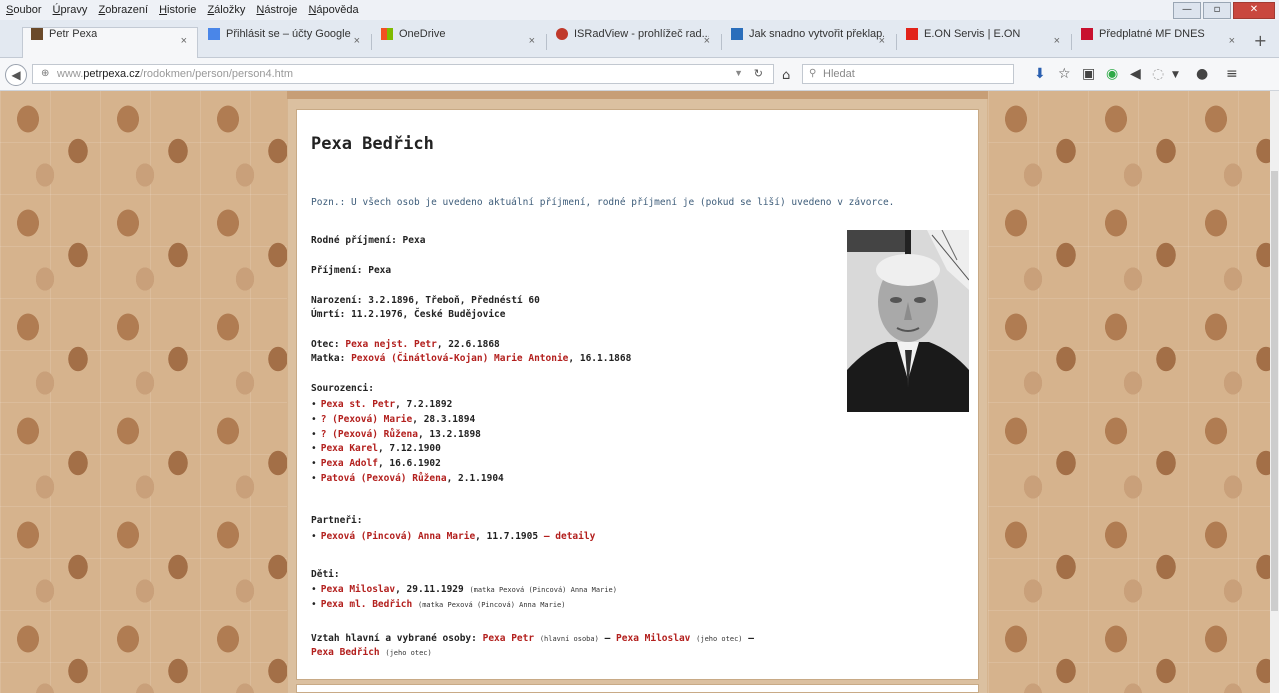 This screenshot has height=693, width=1279. I want to click on birth-label: Narození:, so click(337, 300).